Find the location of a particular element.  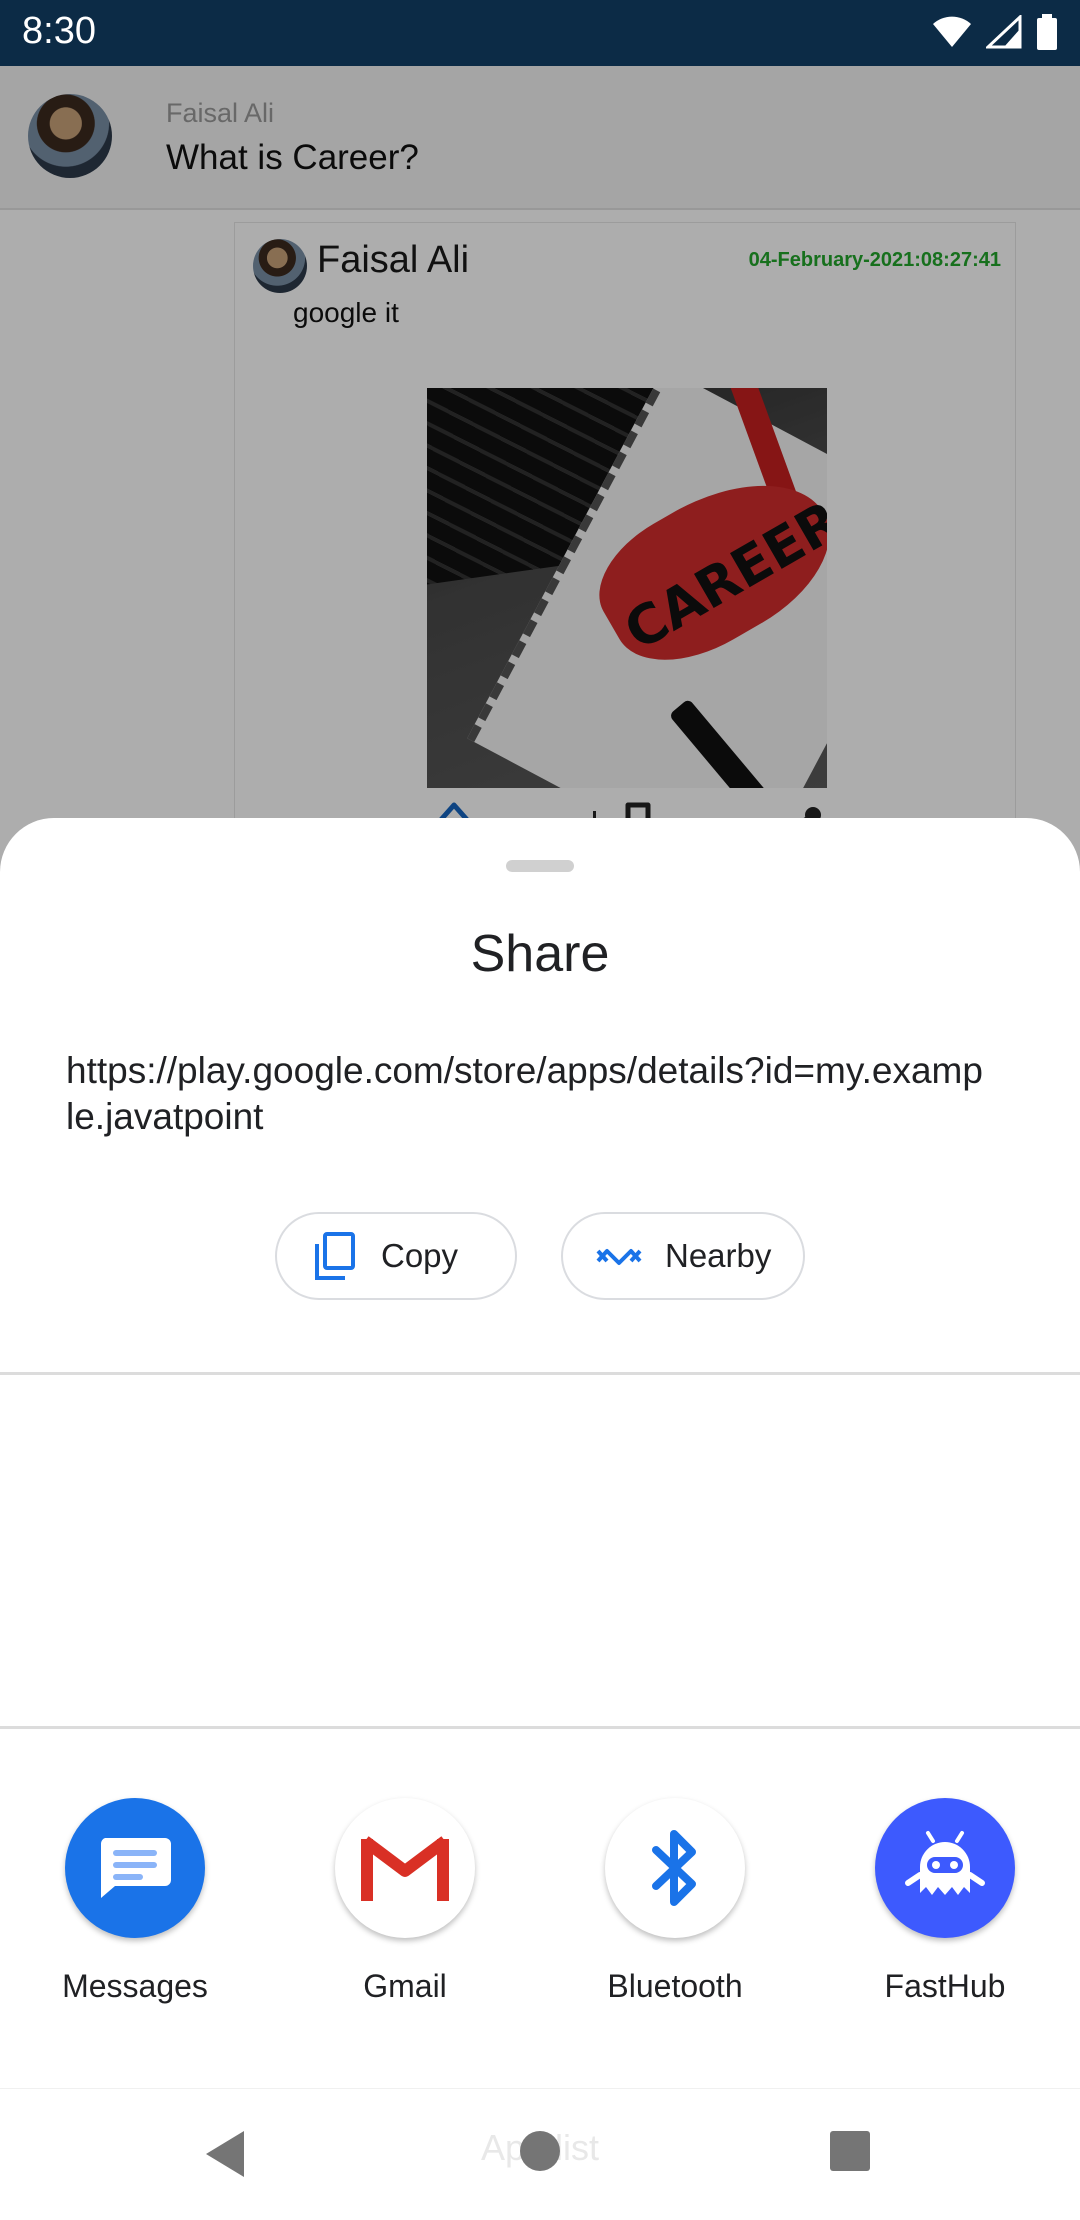

share-title: Share is located at coordinates (540, 954).